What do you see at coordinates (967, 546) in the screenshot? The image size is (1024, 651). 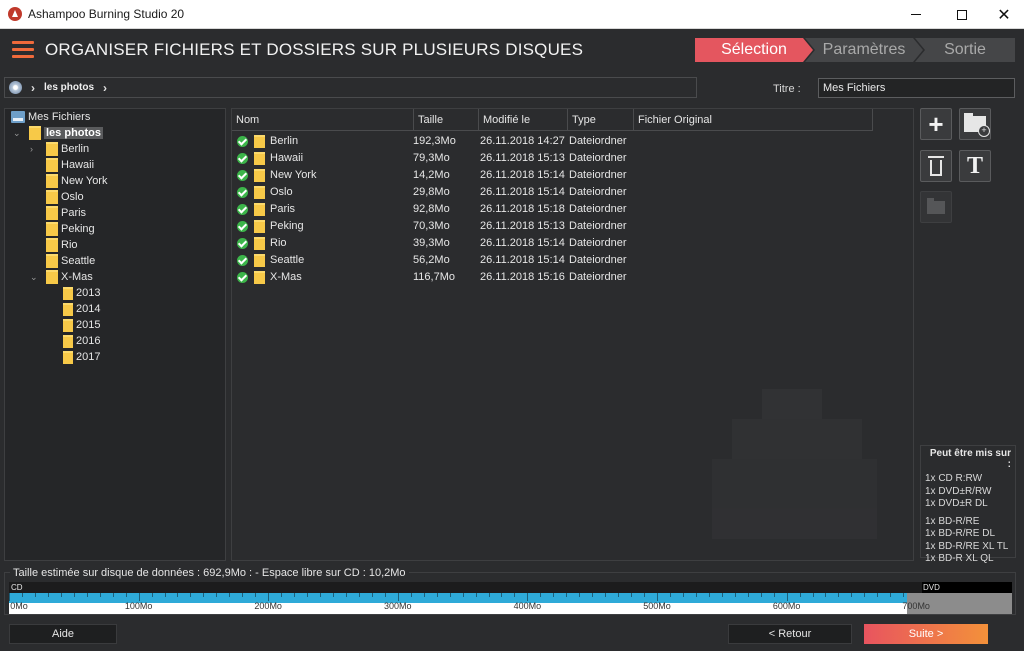 I see `compat-item: 1x BD-R/RE XL TL` at bounding box center [967, 546].